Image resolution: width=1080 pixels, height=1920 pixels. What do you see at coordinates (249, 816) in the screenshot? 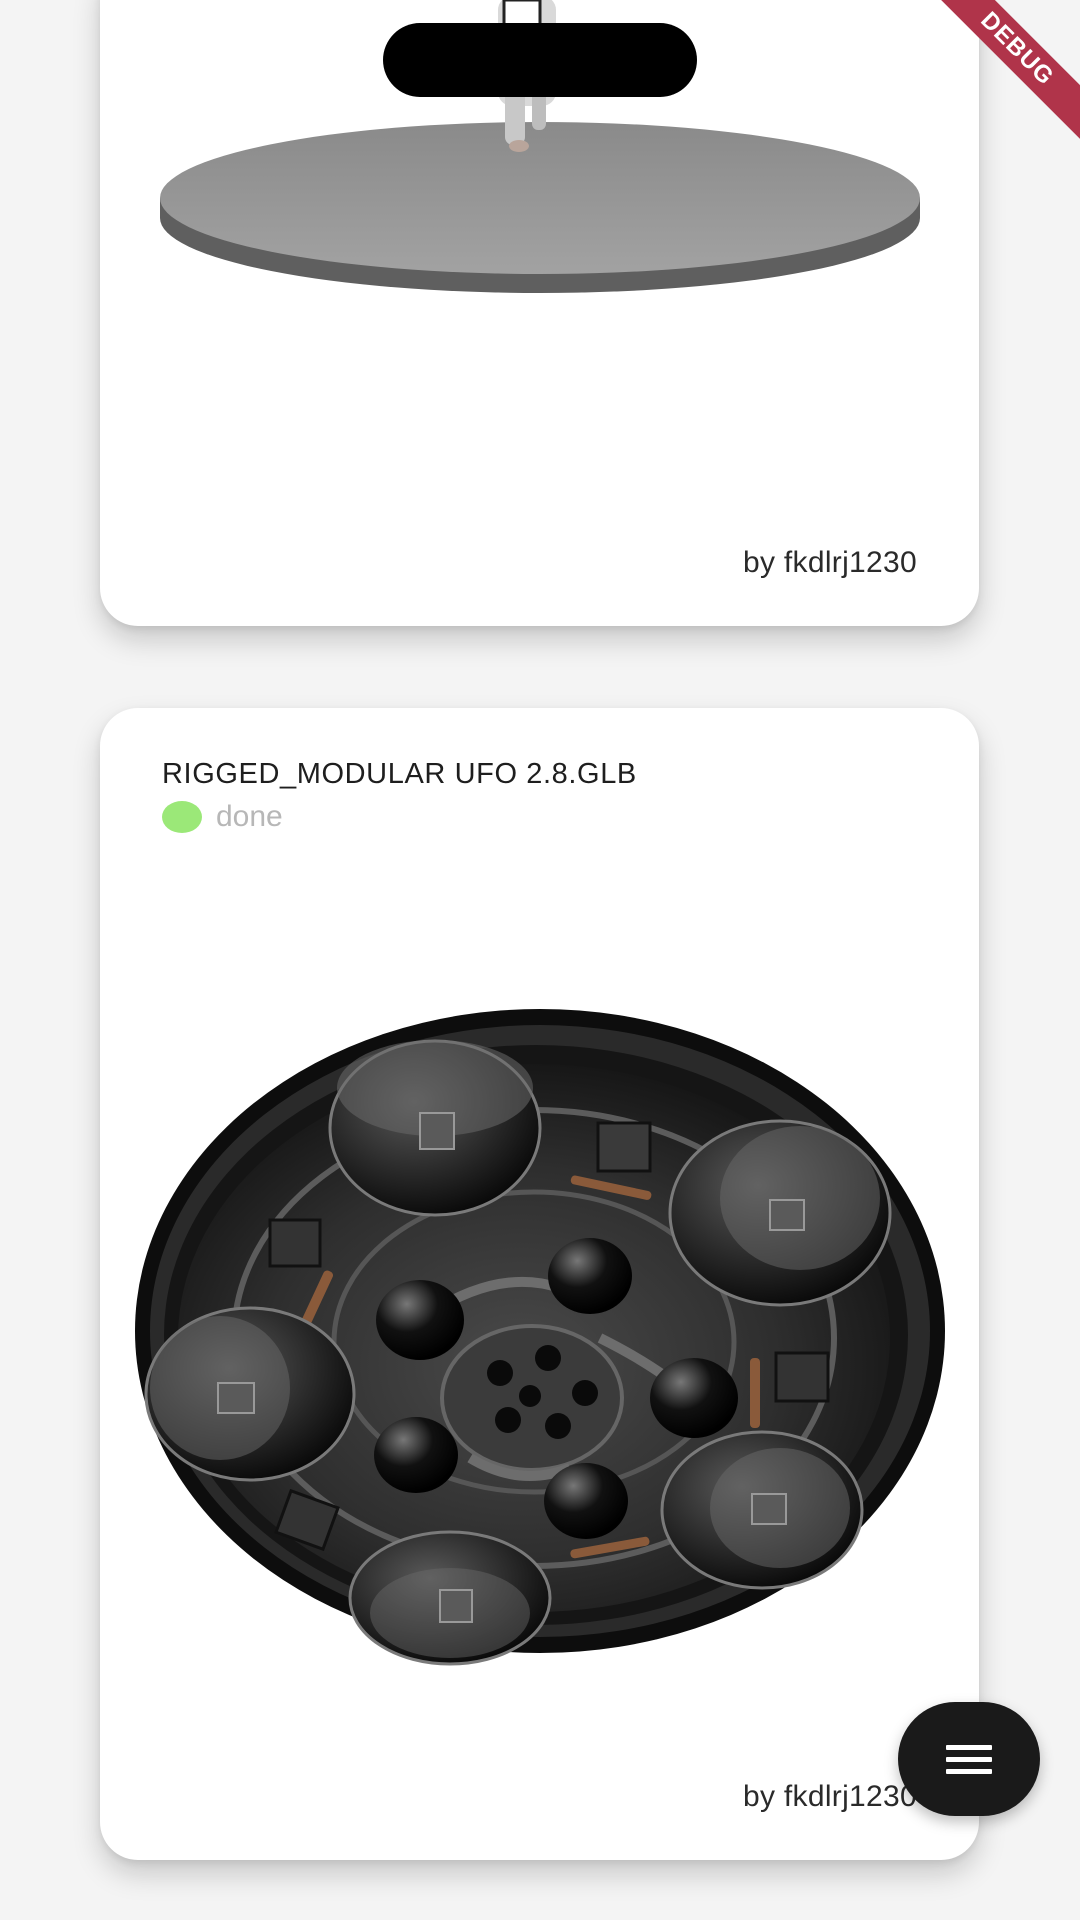
I see `status-label: done` at bounding box center [249, 816].